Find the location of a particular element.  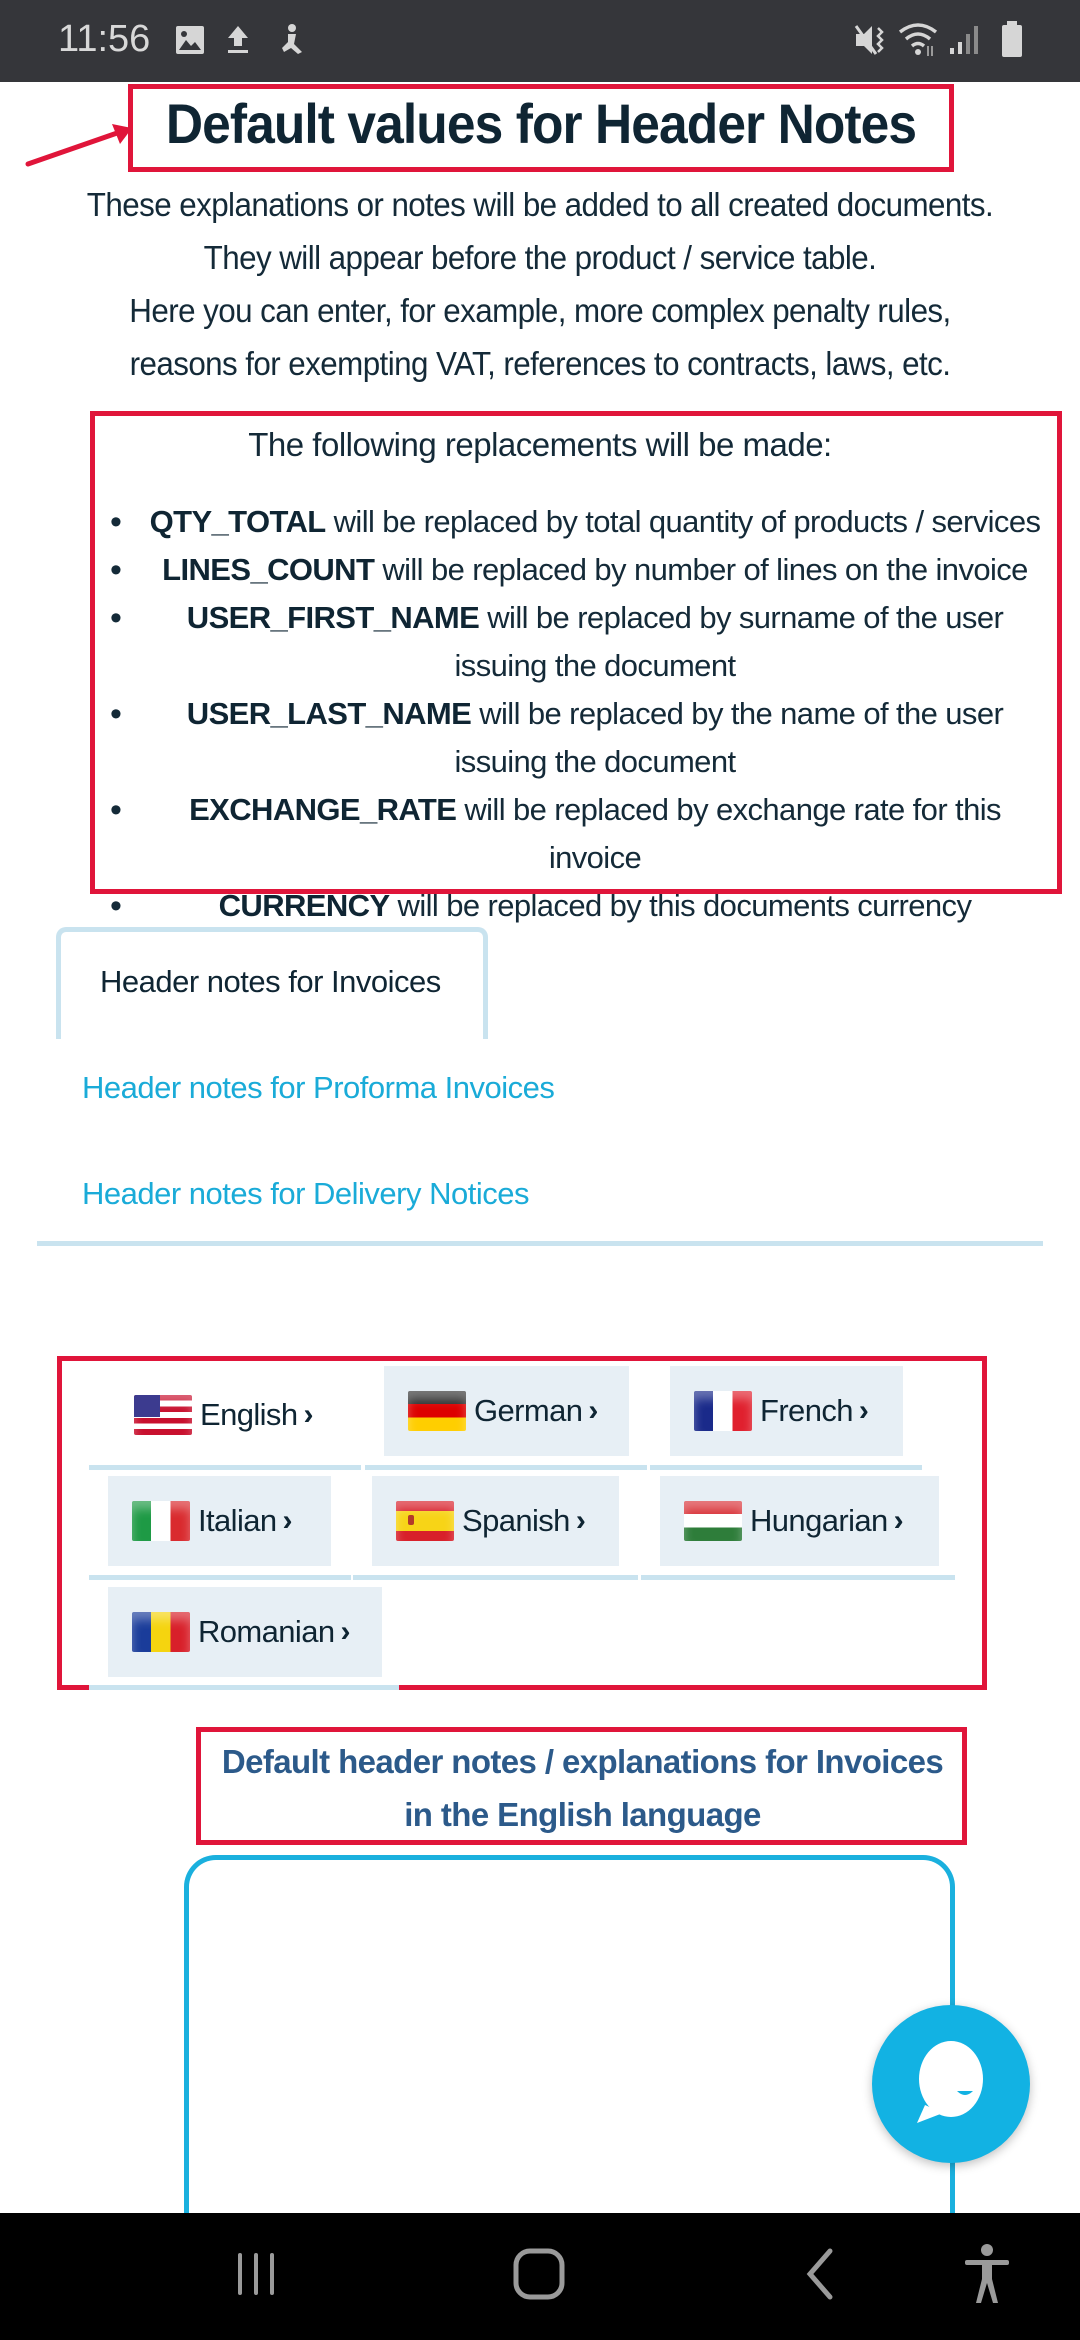

germany-flag-icon is located at coordinates (437, 1411).